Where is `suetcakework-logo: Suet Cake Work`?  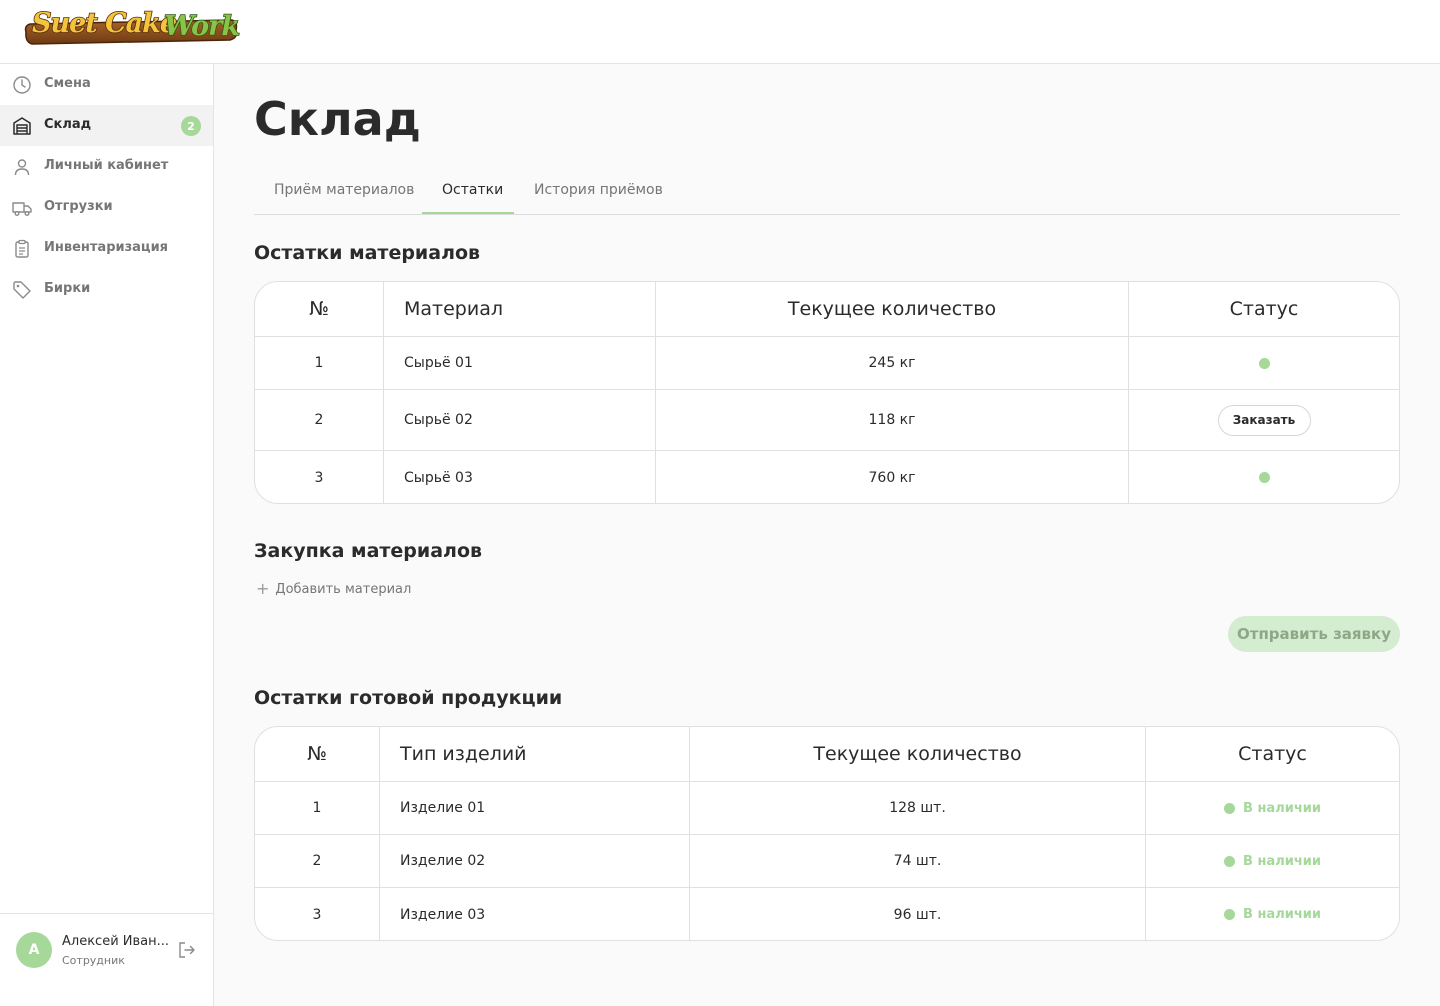
suetcakework-logo: Suet Cake Work is located at coordinates (131, 25).